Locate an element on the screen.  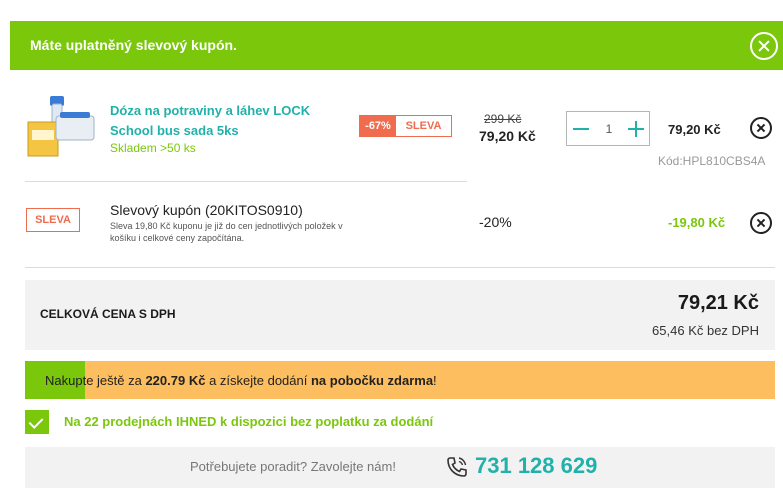
phone-number-link: 731 128 629 is located at coordinates (536, 466).